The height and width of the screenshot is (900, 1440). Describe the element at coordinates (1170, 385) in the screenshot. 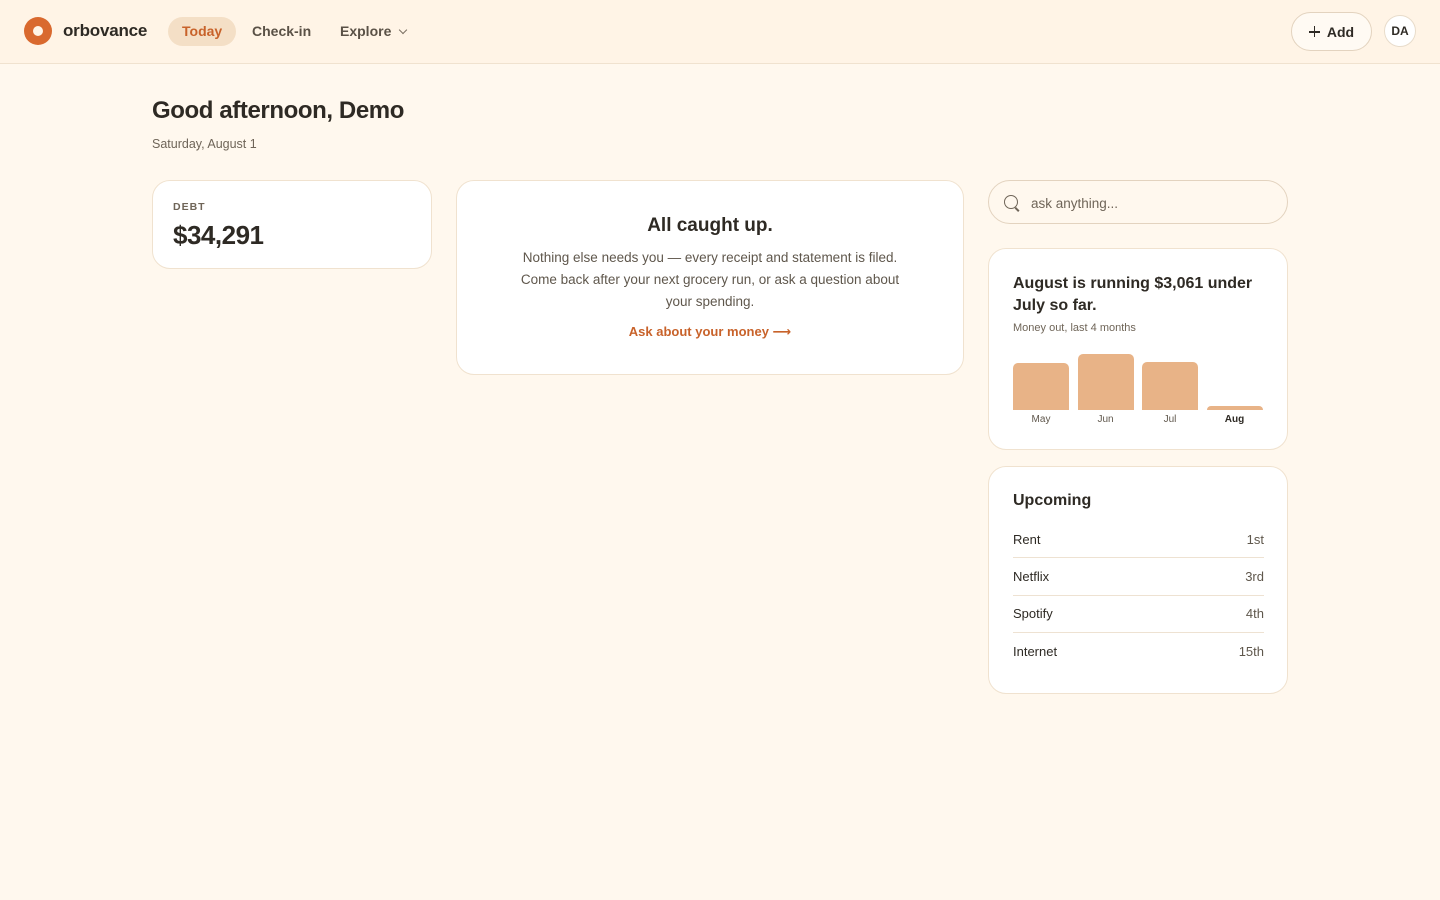

I see `chart-bar-jul` at that location.